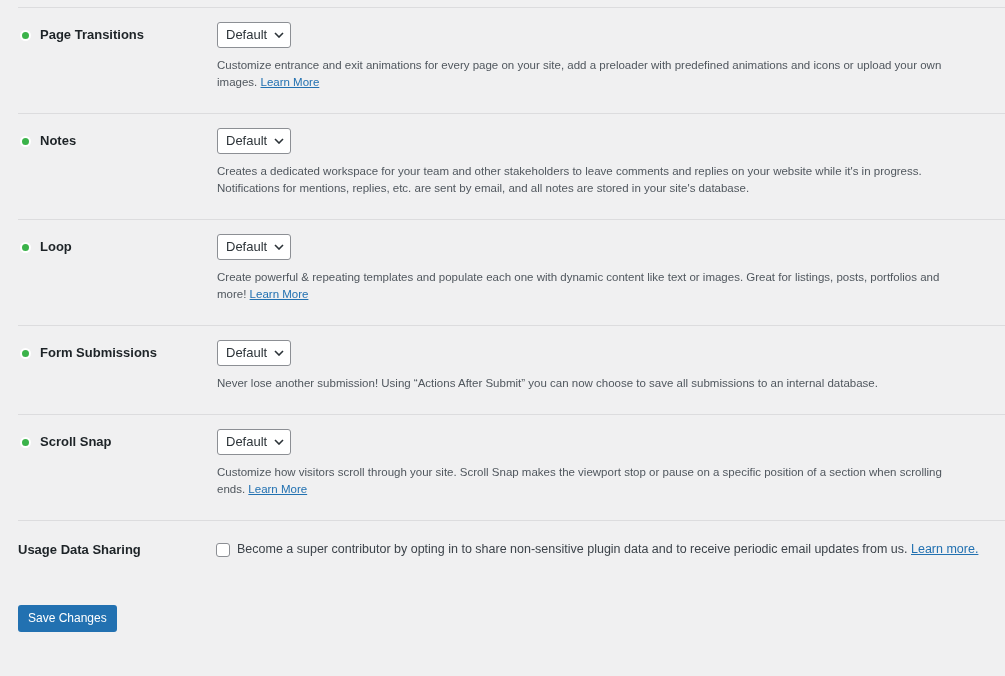  I want to click on feature-label: Notes, so click(58, 141).